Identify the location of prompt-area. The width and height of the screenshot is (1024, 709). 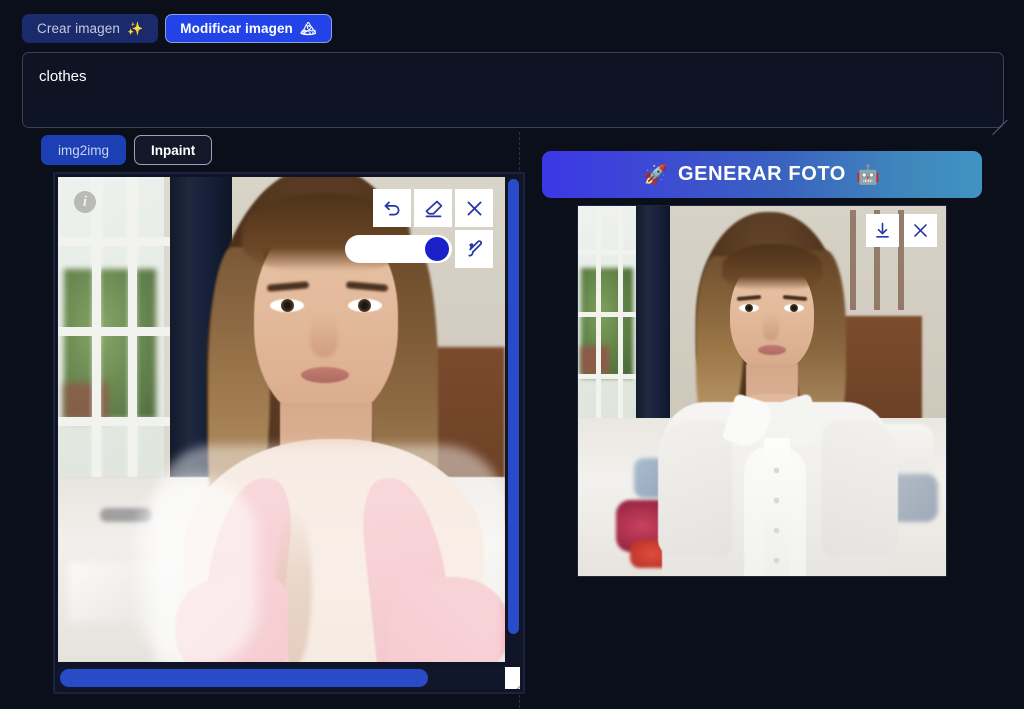
(515, 94).